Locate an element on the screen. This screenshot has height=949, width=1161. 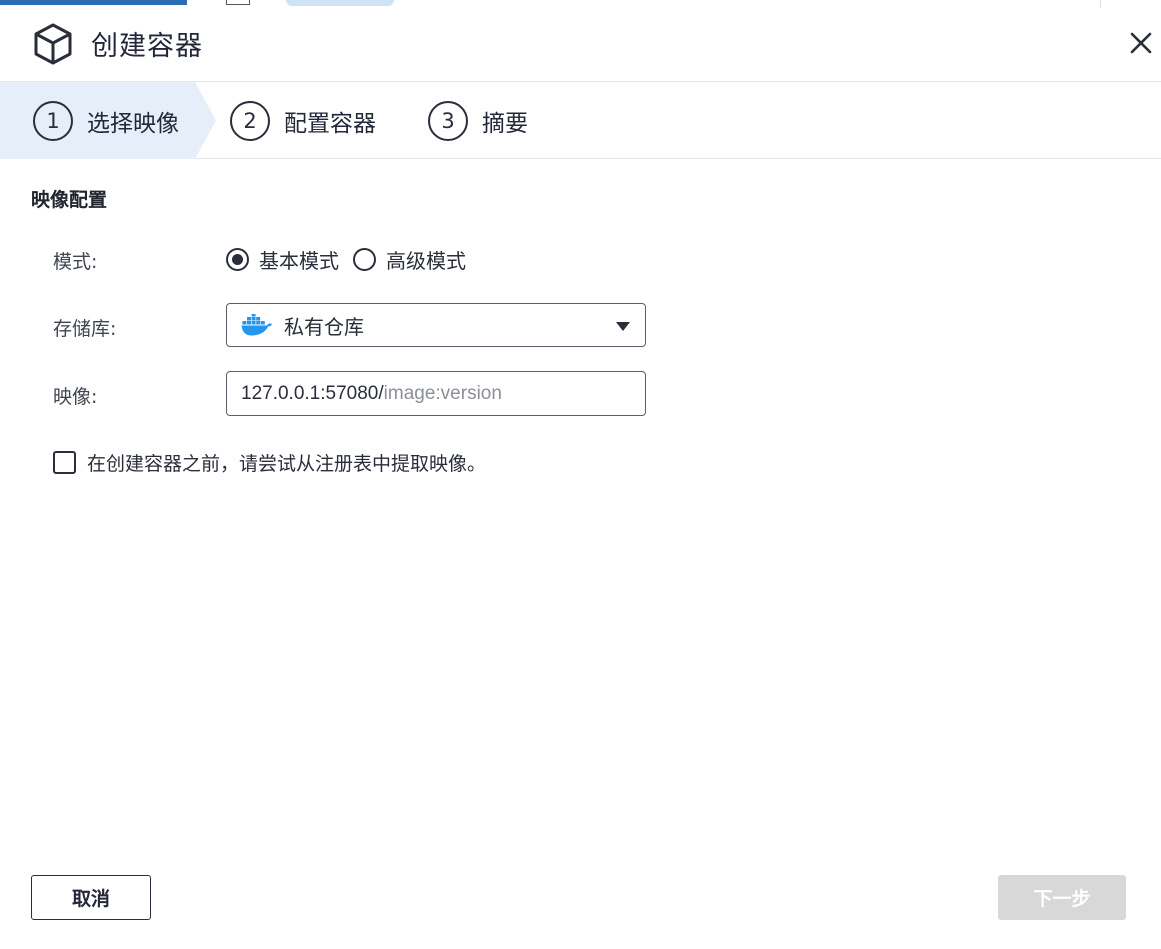
step-select-image: 1 选择映像 is located at coordinates (108, 120).